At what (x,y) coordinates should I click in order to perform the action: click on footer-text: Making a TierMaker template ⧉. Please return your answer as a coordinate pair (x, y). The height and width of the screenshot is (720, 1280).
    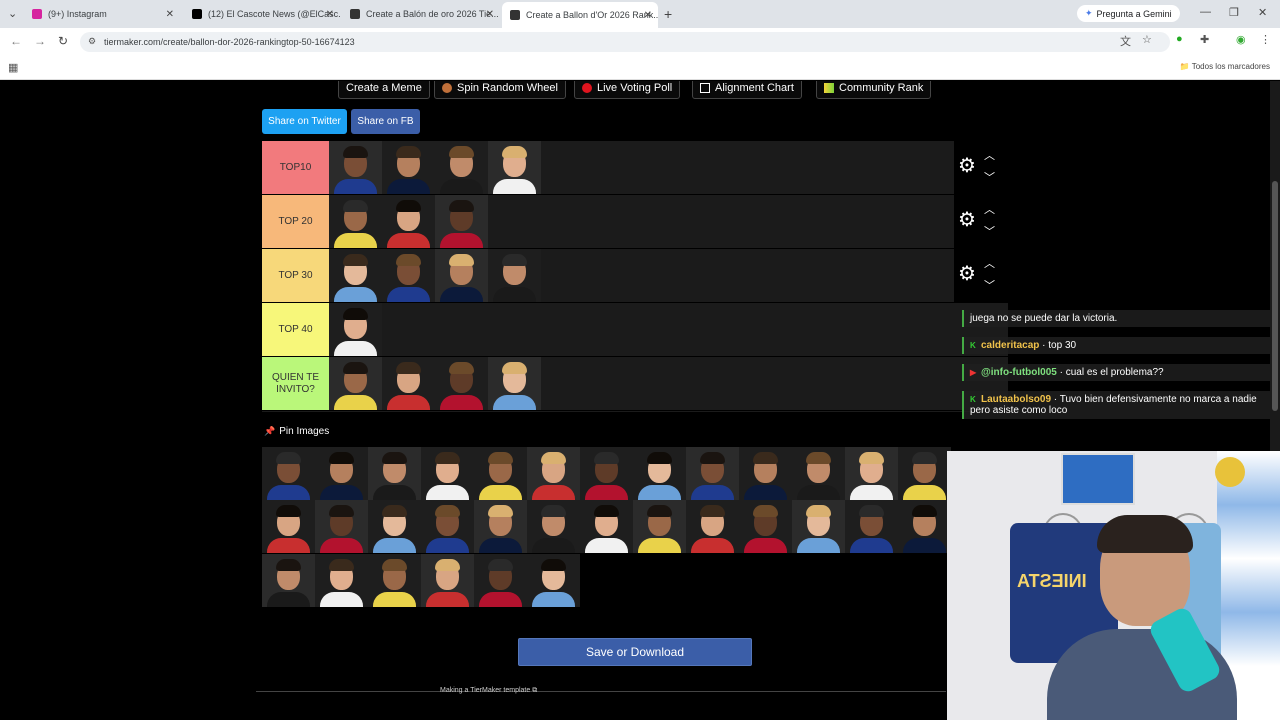
    Looking at the image, I should click on (488, 691).